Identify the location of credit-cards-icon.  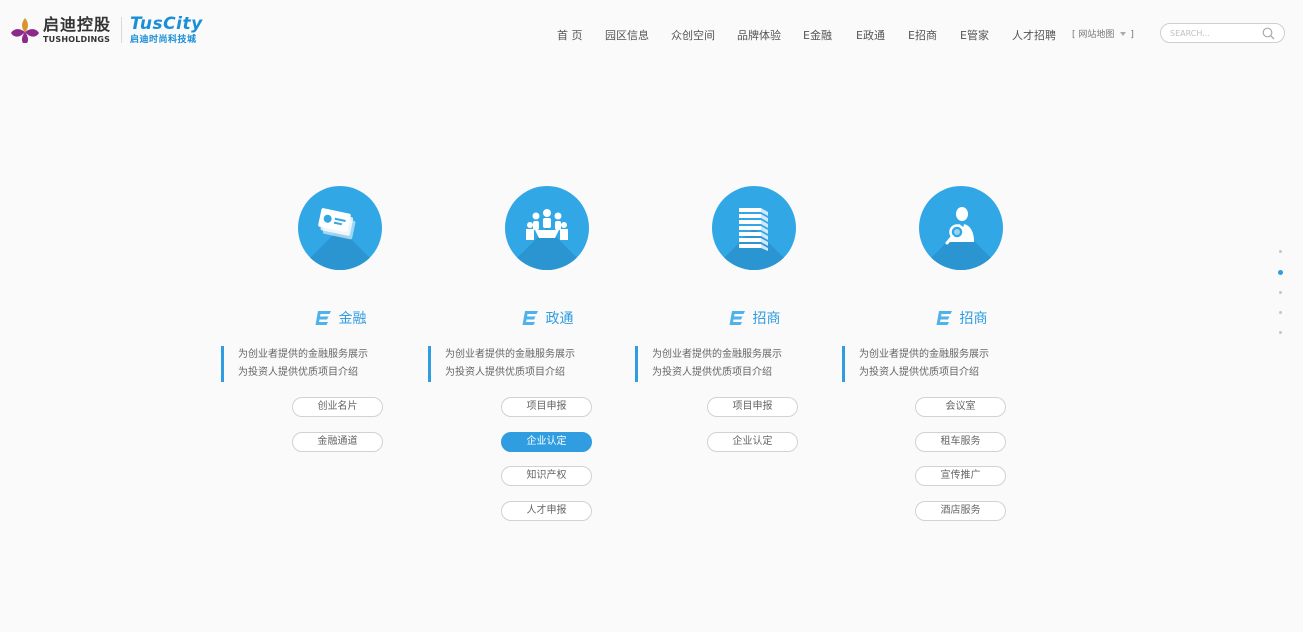
(337, 224).